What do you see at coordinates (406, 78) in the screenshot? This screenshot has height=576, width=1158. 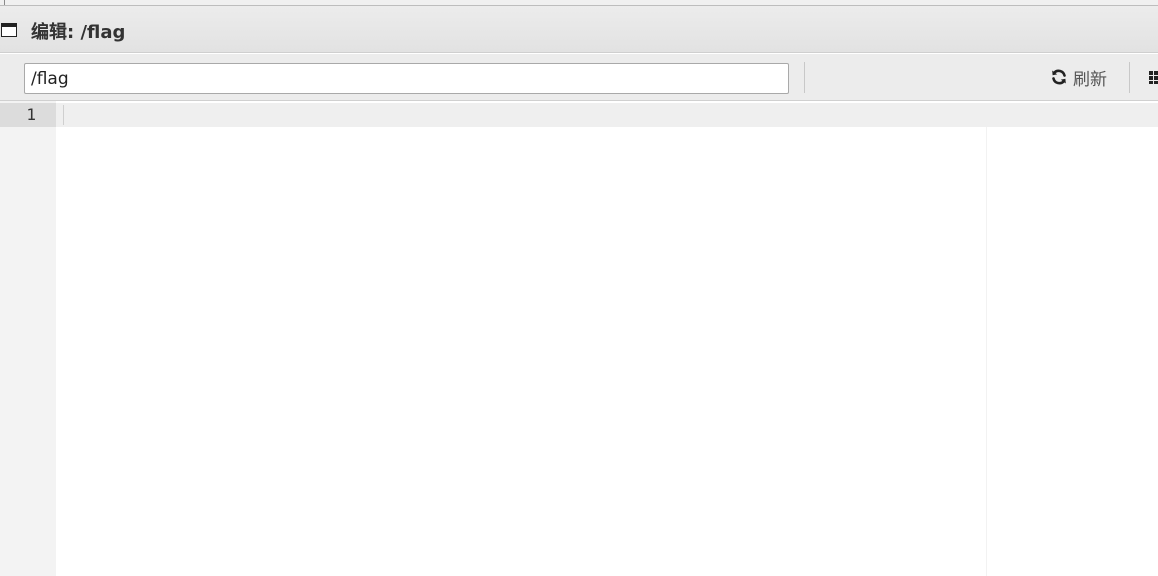 I see `file-path-input` at bounding box center [406, 78].